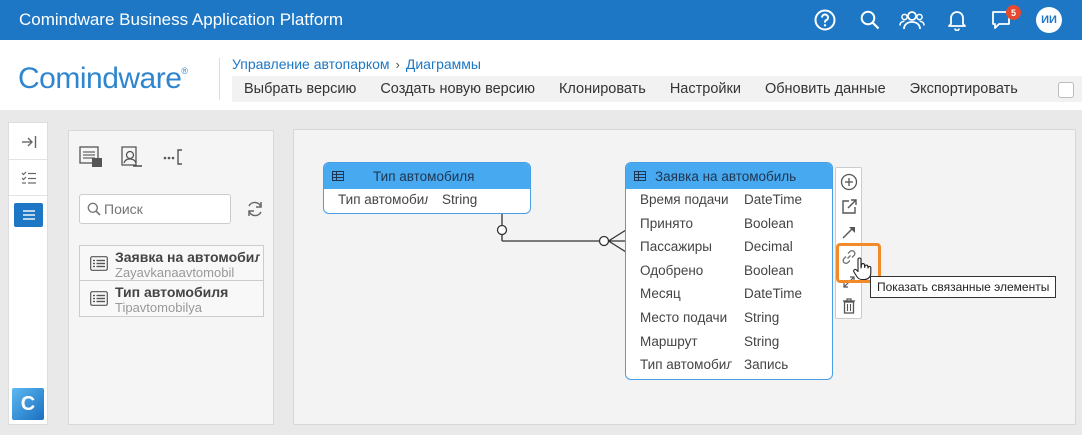 Image resolution: width=1082 pixels, height=435 pixels. What do you see at coordinates (164, 209) in the screenshot?
I see `search-input` at bounding box center [164, 209].